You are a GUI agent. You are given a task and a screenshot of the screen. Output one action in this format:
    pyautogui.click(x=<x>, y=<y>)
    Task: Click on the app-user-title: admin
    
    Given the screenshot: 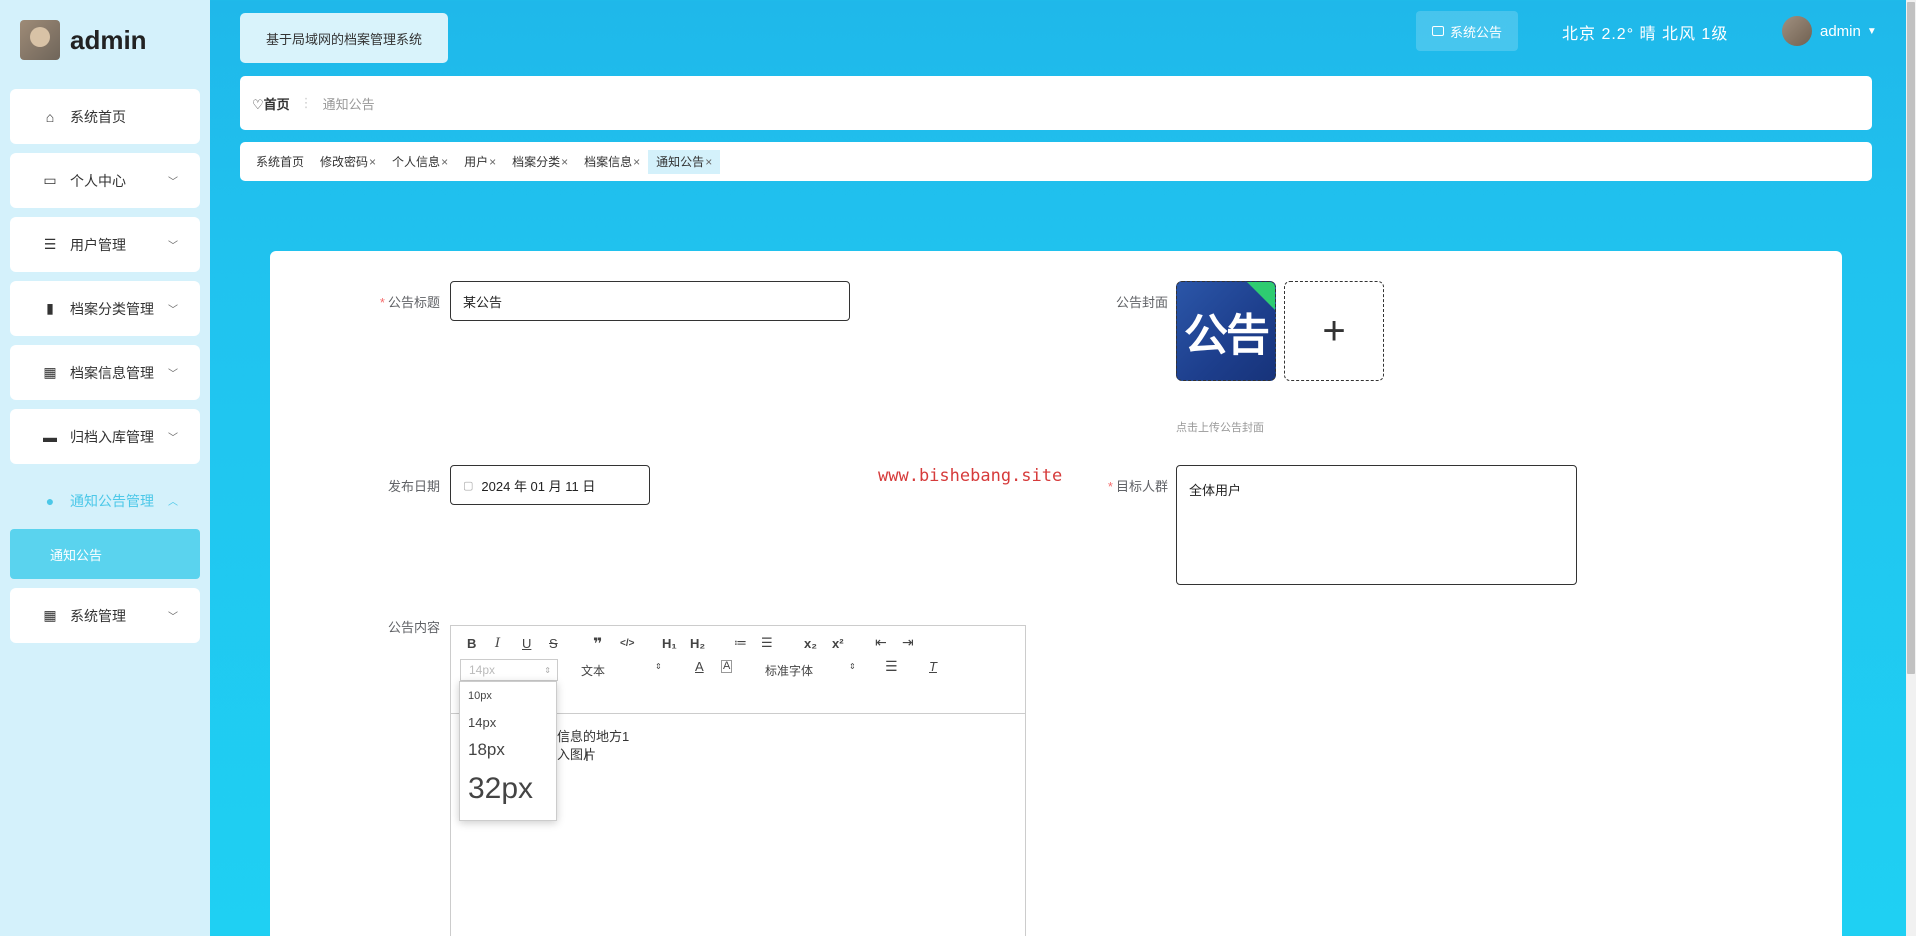 What is the action you would take?
    pyautogui.click(x=108, y=39)
    